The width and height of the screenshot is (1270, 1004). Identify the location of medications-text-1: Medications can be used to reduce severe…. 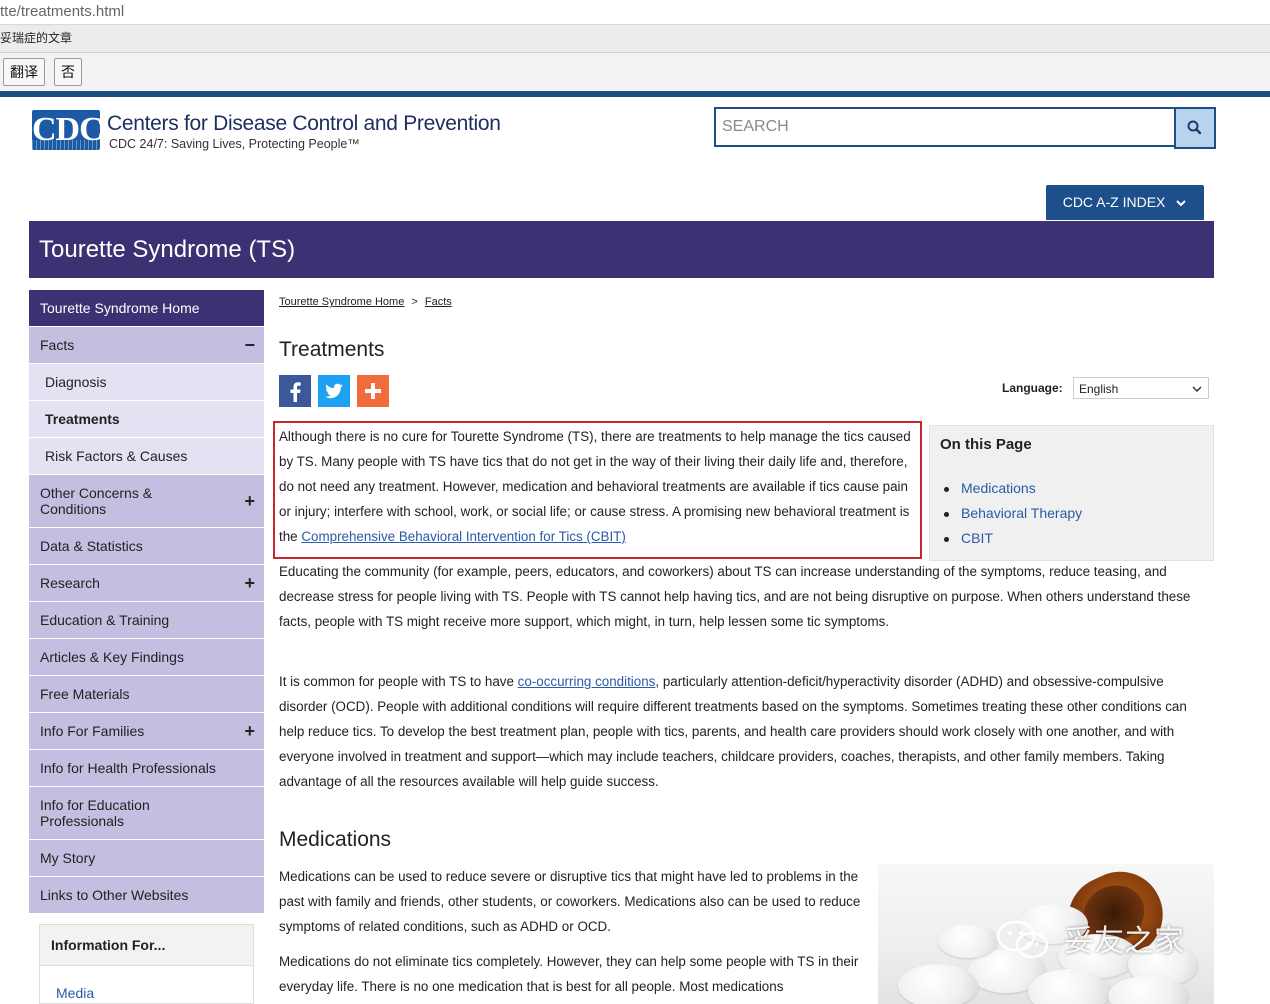
(570, 901).